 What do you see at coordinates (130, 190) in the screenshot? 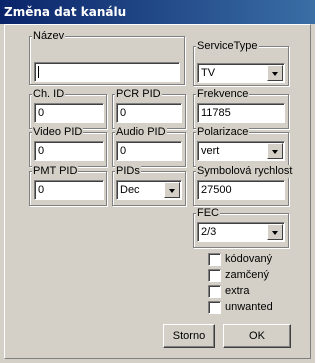
I see `pids-value: Dec` at bounding box center [130, 190].